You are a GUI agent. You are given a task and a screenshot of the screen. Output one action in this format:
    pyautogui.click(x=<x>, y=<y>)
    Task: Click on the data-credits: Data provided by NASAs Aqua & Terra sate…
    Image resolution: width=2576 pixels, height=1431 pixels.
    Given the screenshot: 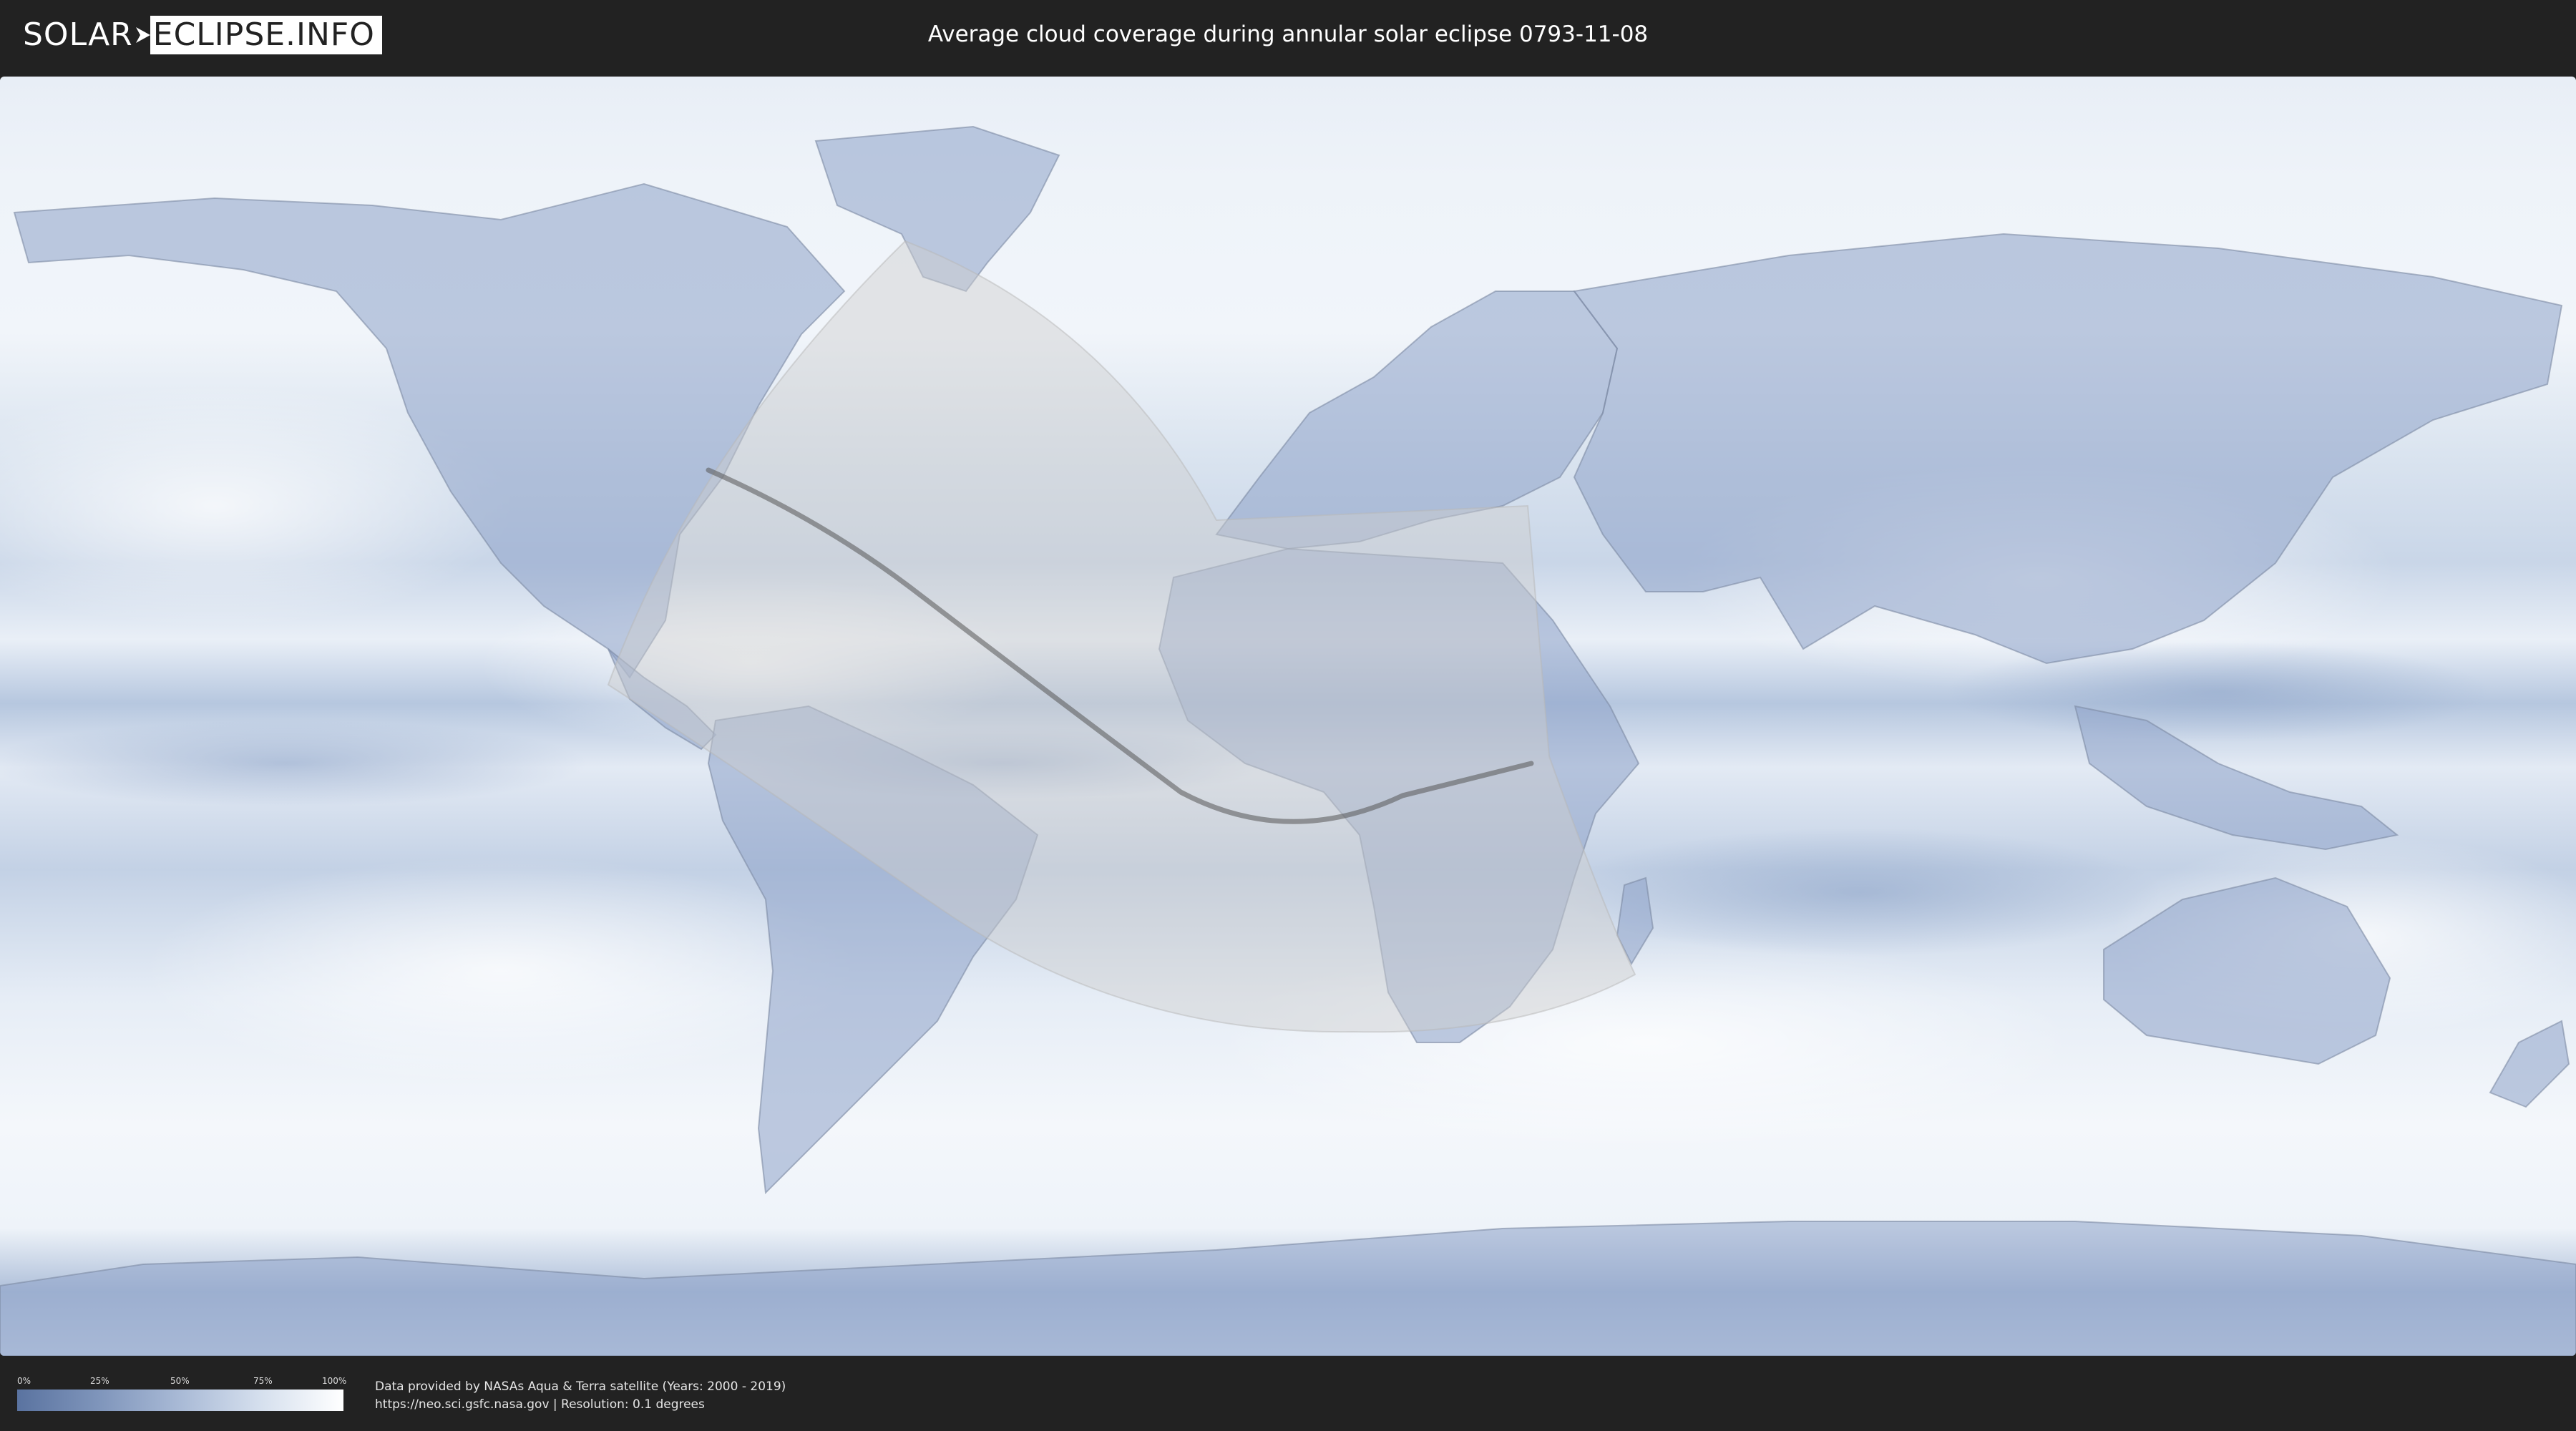 What is the action you would take?
    pyautogui.click(x=580, y=1396)
    